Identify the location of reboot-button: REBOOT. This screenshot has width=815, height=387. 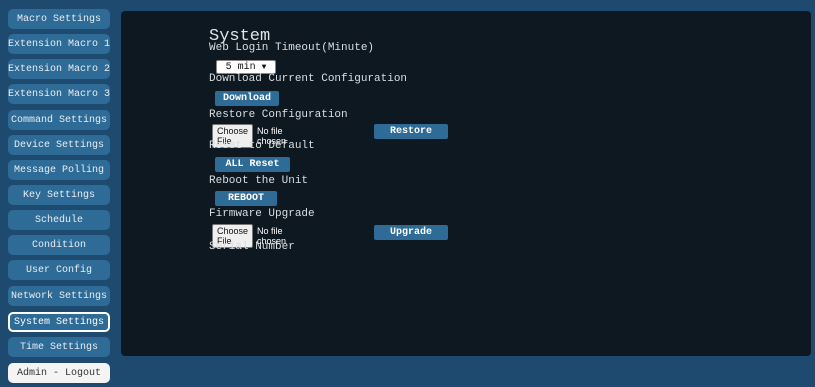
(246, 198).